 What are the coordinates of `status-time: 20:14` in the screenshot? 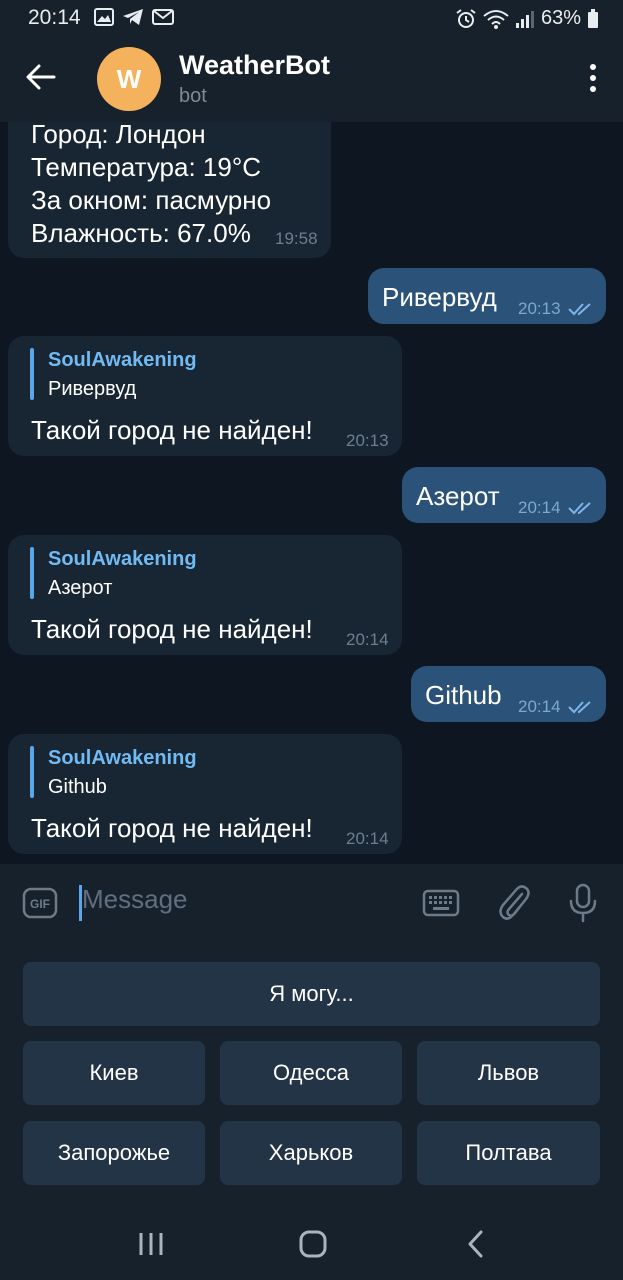 It's located at (54, 17).